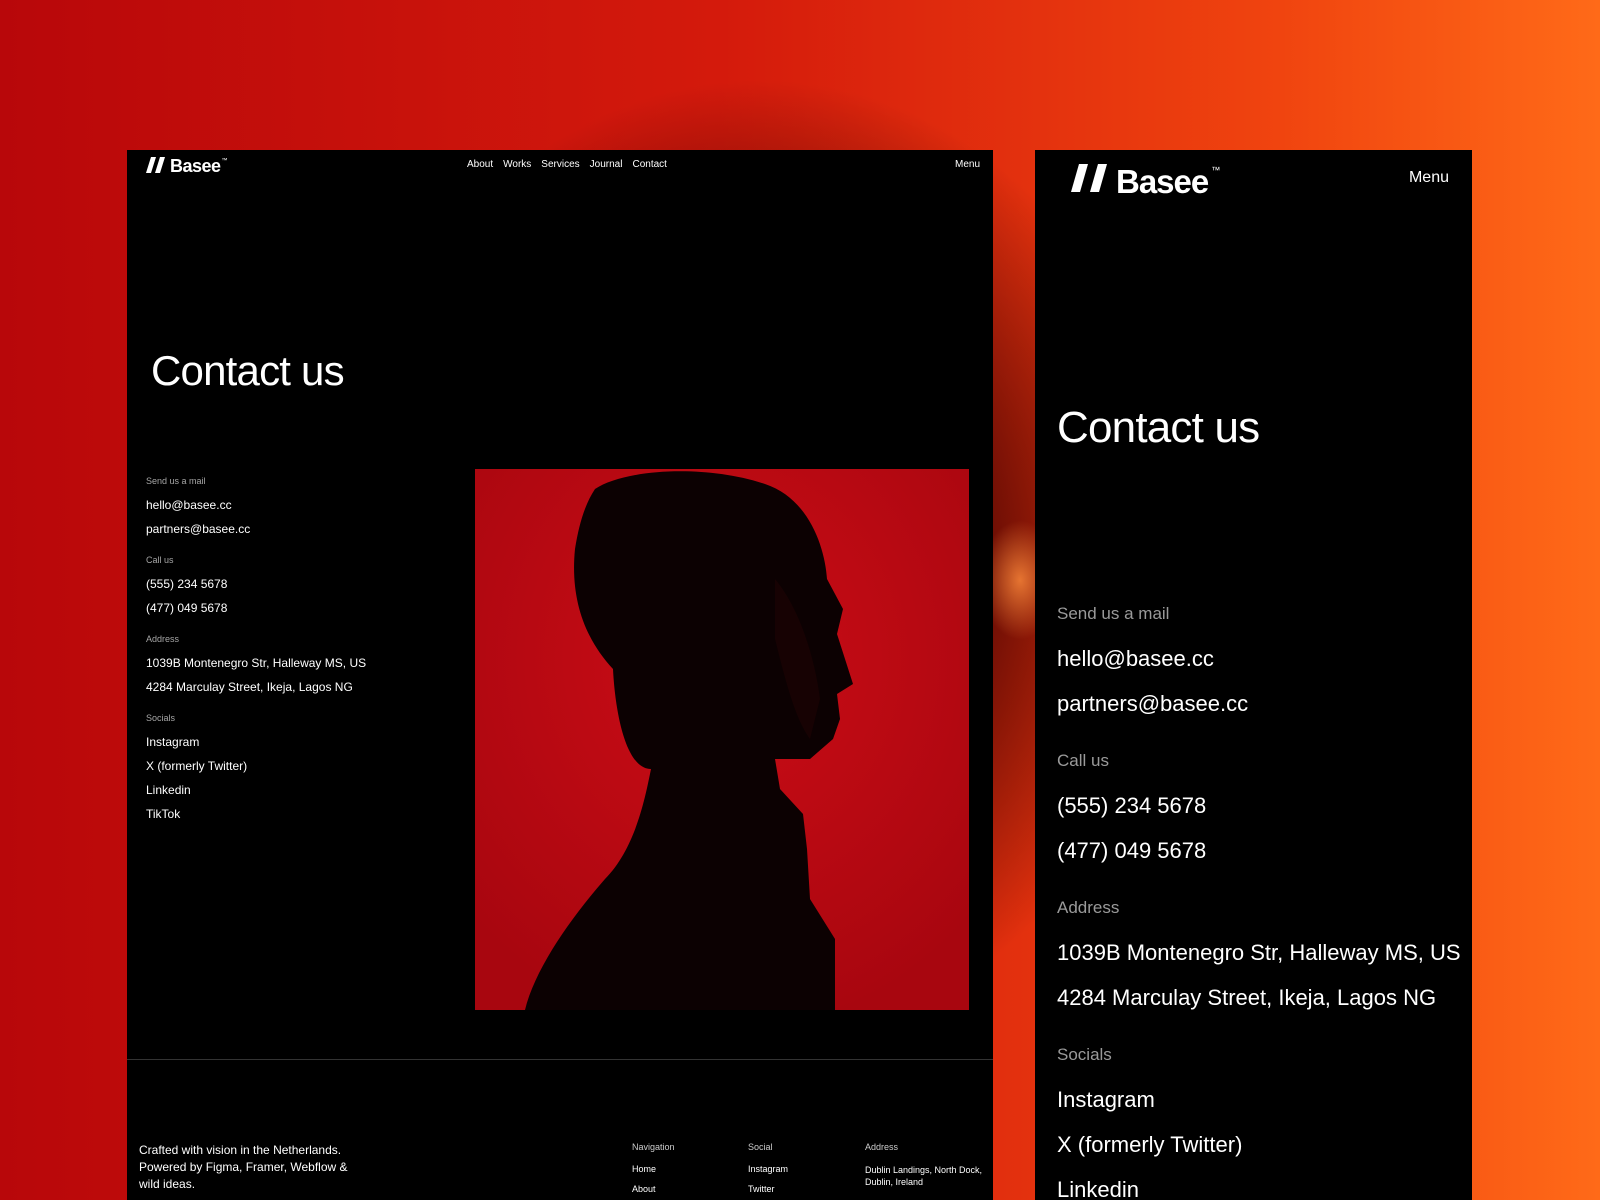 This screenshot has height=1200, width=1600. I want to click on desktop-logo: Basee ™, so click(187, 167).